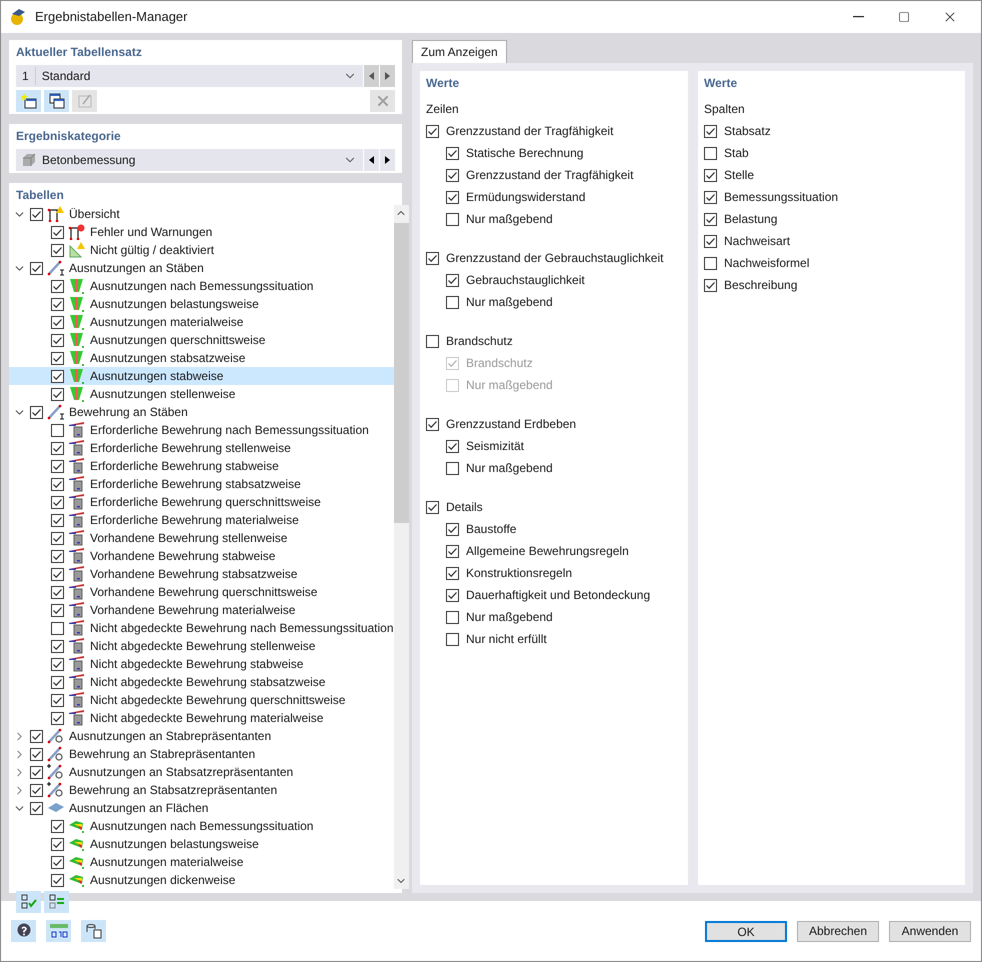 The width and height of the screenshot is (982, 962). Describe the element at coordinates (746, 931) in the screenshot. I see `dialog-button: OK` at that location.